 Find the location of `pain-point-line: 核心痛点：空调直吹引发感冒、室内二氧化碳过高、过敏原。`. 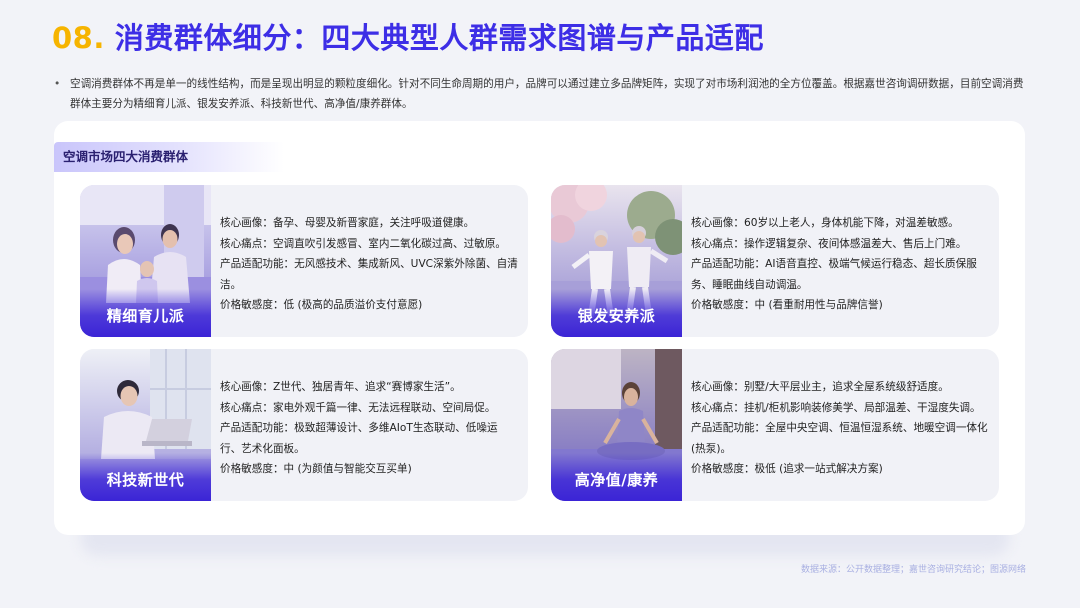

pain-point-line: 核心痛点：空调直吹引发感冒、室内二氧化碳过高、过敏原。 is located at coordinates (363, 243).